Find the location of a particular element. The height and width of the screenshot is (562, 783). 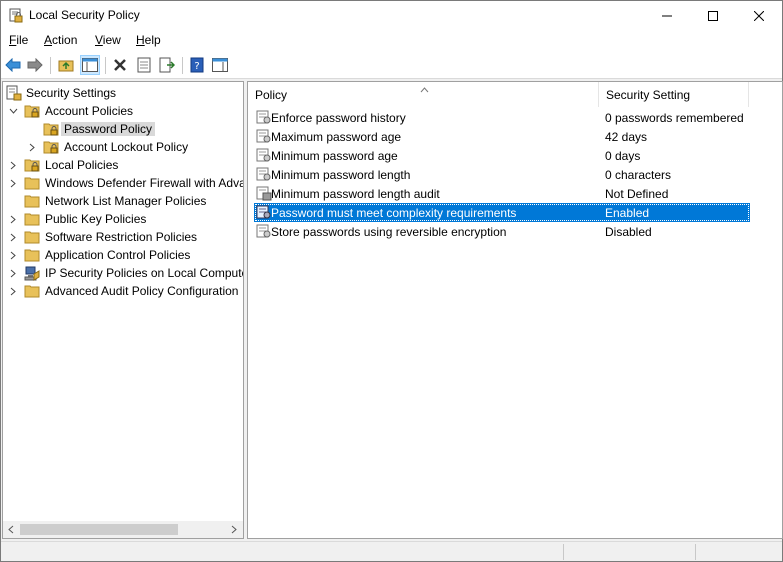

close-button is located at coordinates (759, 15).